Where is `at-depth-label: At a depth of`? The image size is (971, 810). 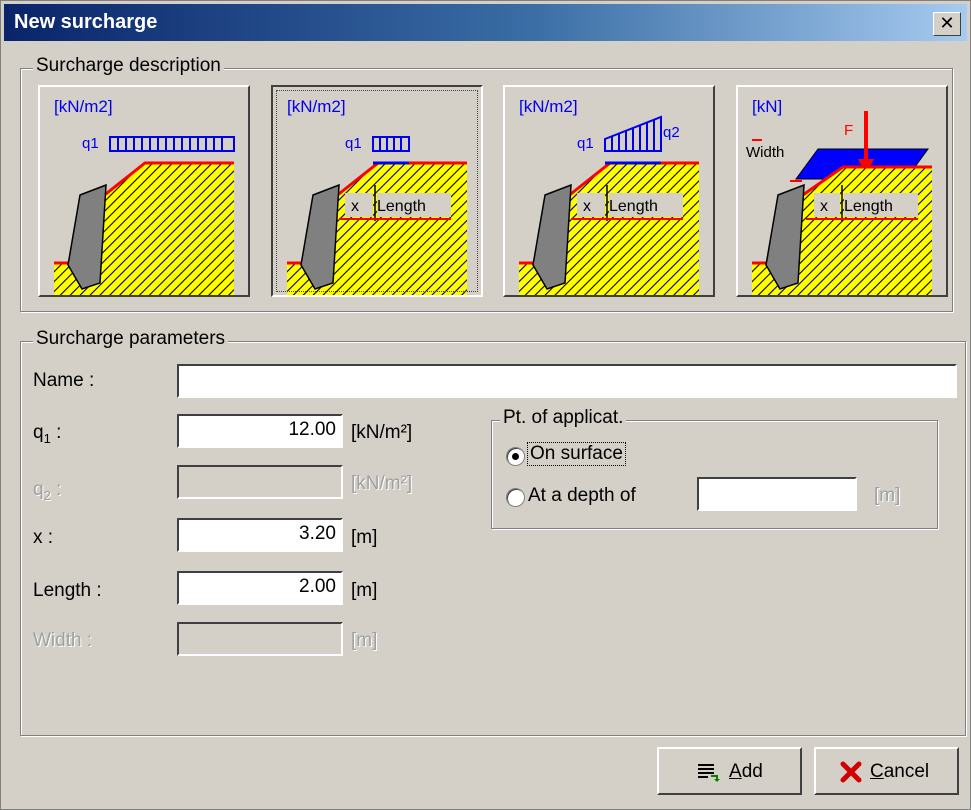 at-depth-label: At a depth of is located at coordinates (582, 496).